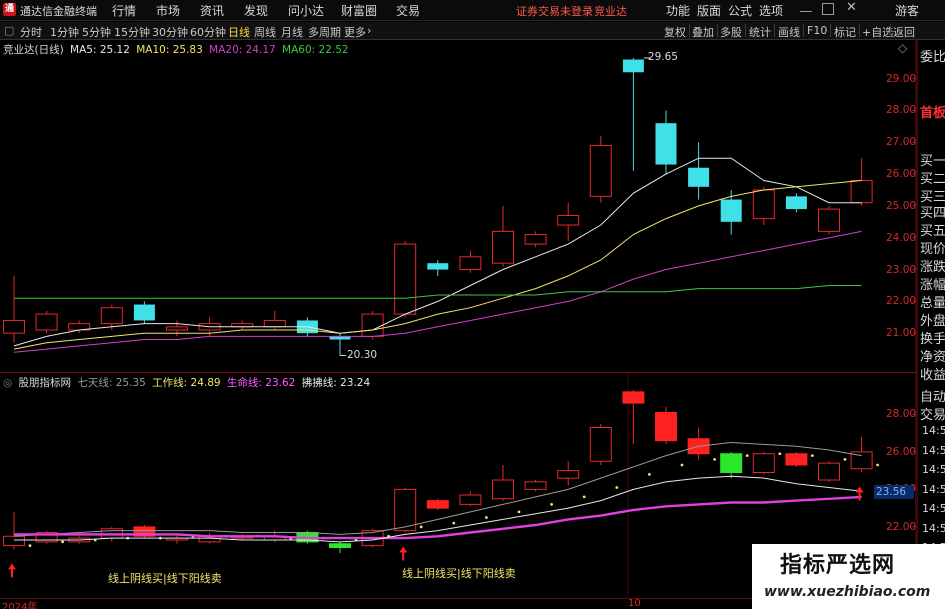 The width and height of the screenshot is (945, 609). I want to click on indicator-y-tick-label: 26.00, so click(901, 451).